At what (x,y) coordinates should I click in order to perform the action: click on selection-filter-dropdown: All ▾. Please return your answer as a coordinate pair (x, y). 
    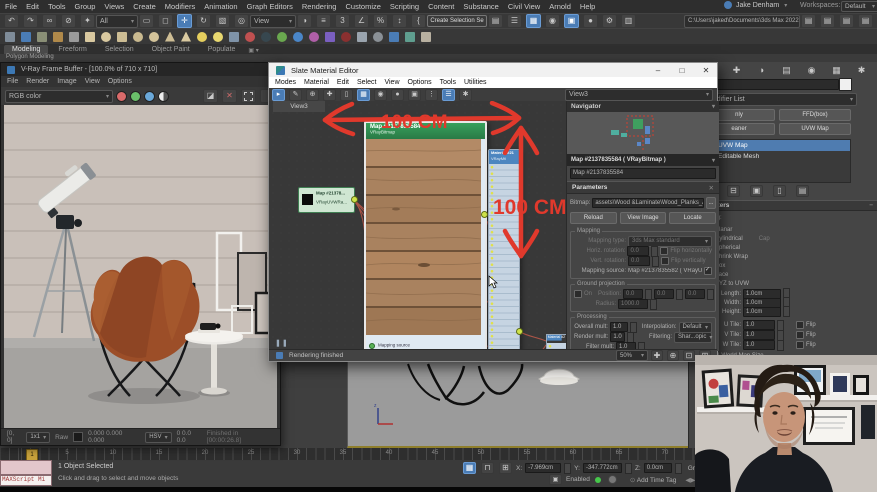
    Looking at the image, I should click on (117, 21).